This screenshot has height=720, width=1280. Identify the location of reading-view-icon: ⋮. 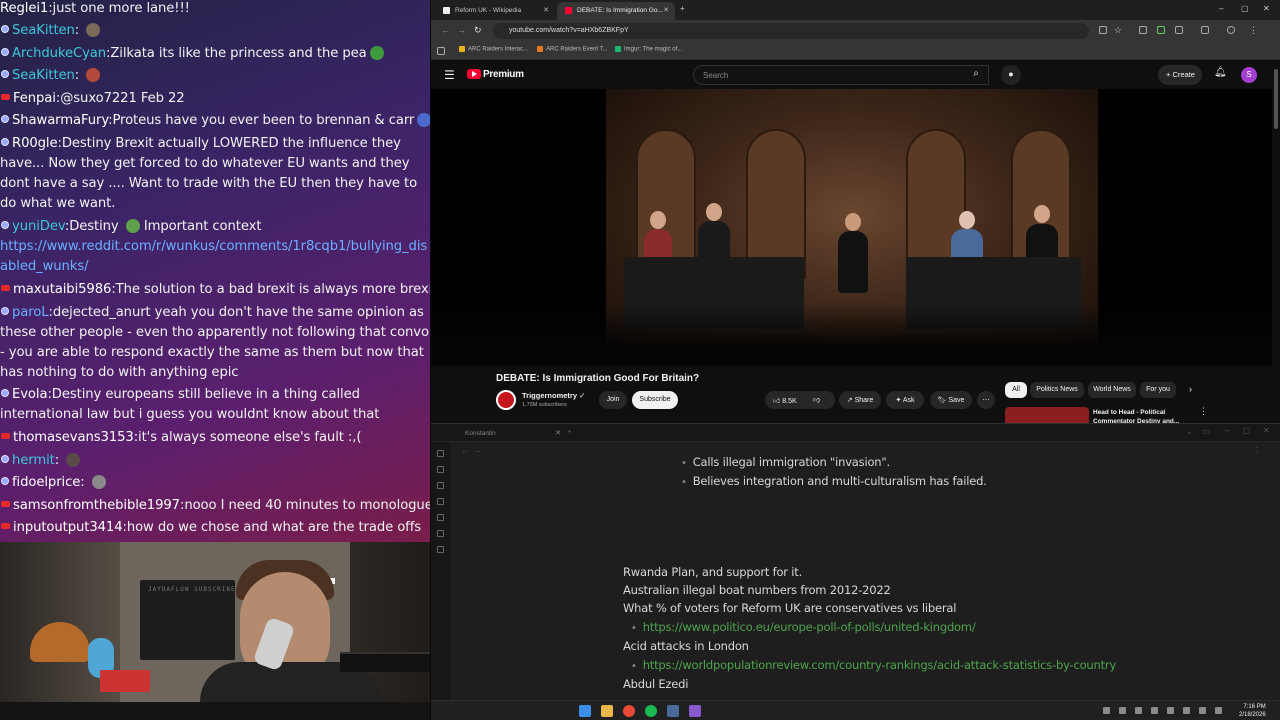
(1257, 450).